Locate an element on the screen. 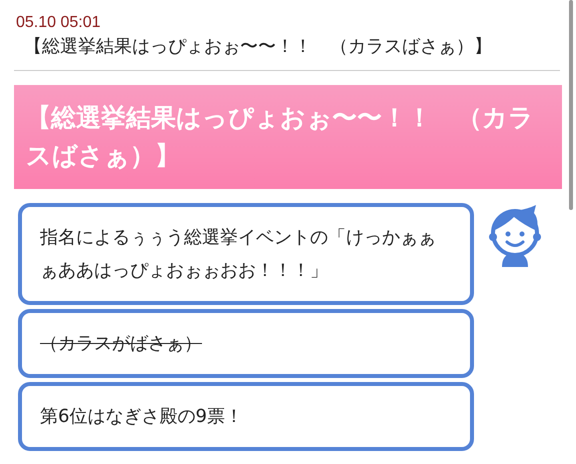 The image size is (576, 464). speech-bubble: 第6位はなぎさ殿の9票！ is located at coordinates (246, 416).